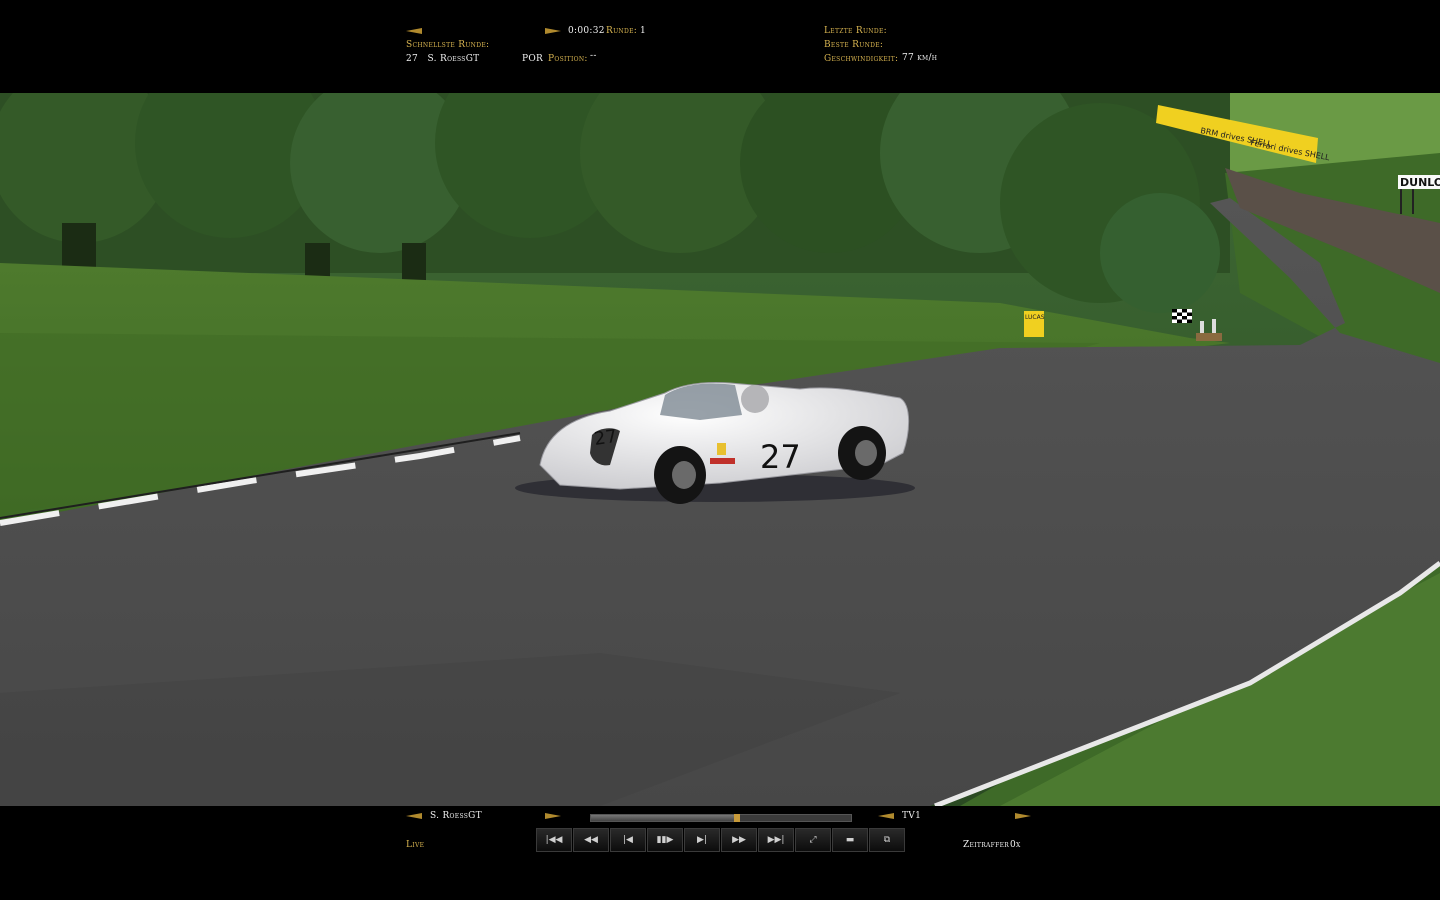  I want to click on timer-arrow-icon, so click(553, 31).